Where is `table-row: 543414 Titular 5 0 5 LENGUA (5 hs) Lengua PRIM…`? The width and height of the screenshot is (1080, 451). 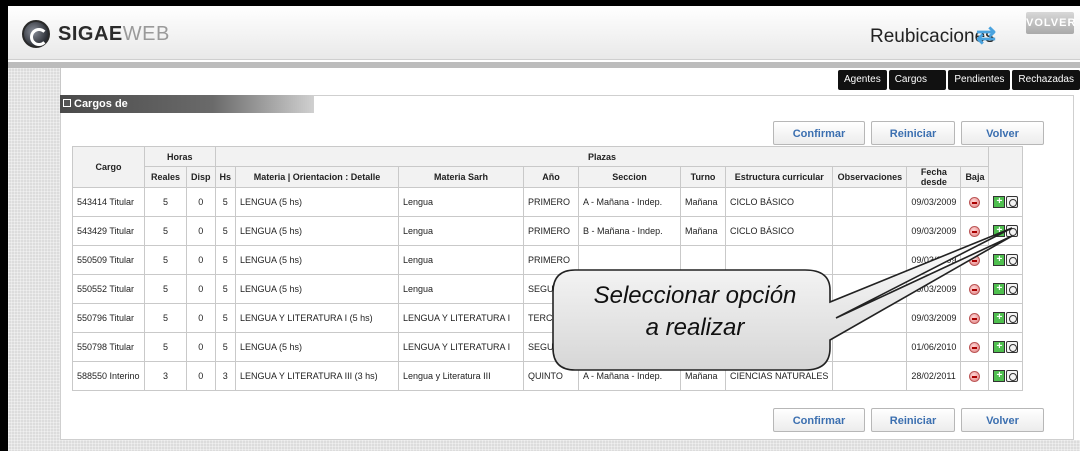 table-row: 543414 Titular 5 0 5 LENGUA (5 hs) Lengua PRIM… is located at coordinates (548, 202).